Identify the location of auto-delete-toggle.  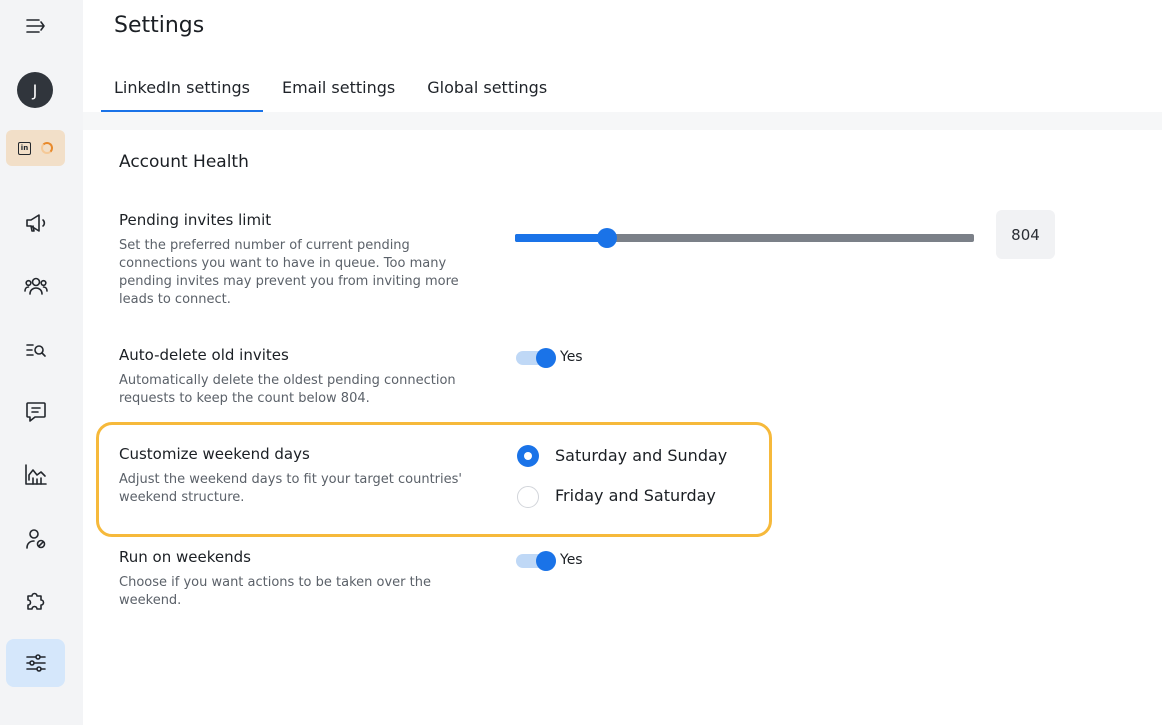
(536, 358).